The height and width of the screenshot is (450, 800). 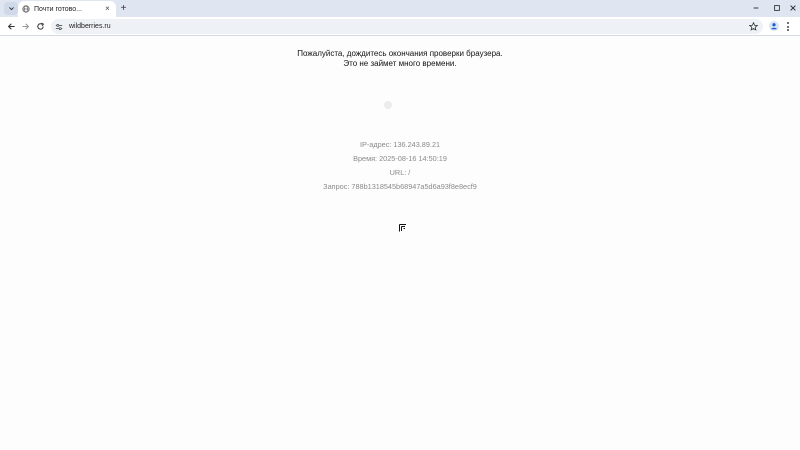 What do you see at coordinates (402, 228) in the screenshot?
I see `text-cursor-icon` at bounding box center [402, 228].